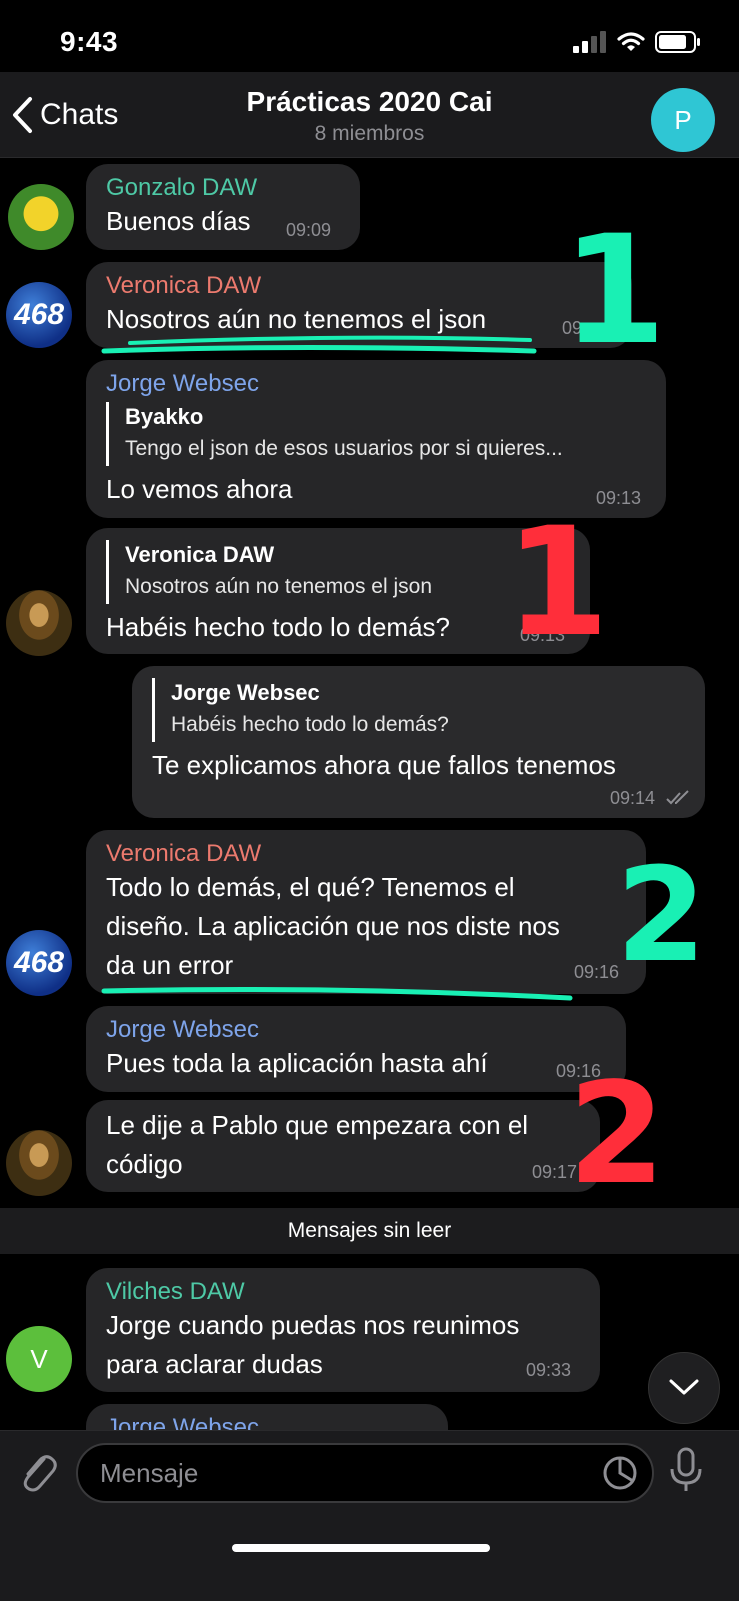  What do you see at coordinates (41, 217) in the screenshot?
I see `avatar-gonzalo` at bounding box center [41, 217].